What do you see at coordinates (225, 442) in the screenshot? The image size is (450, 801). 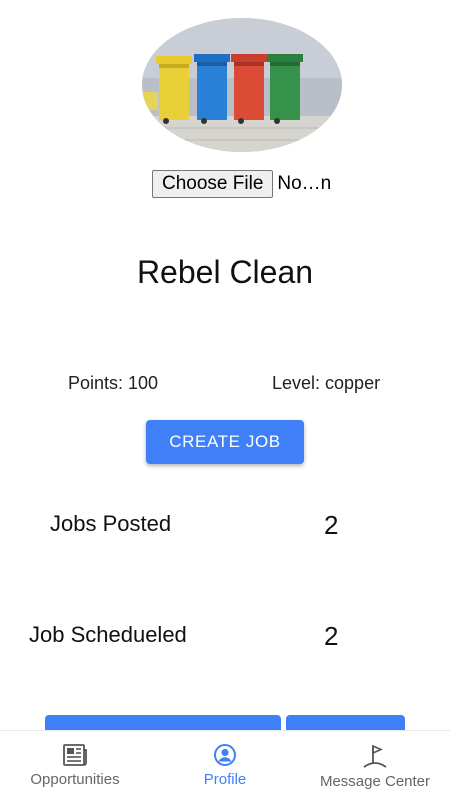 I see `create-job-button: CREATE JOB` at bounding box center [225, 442].